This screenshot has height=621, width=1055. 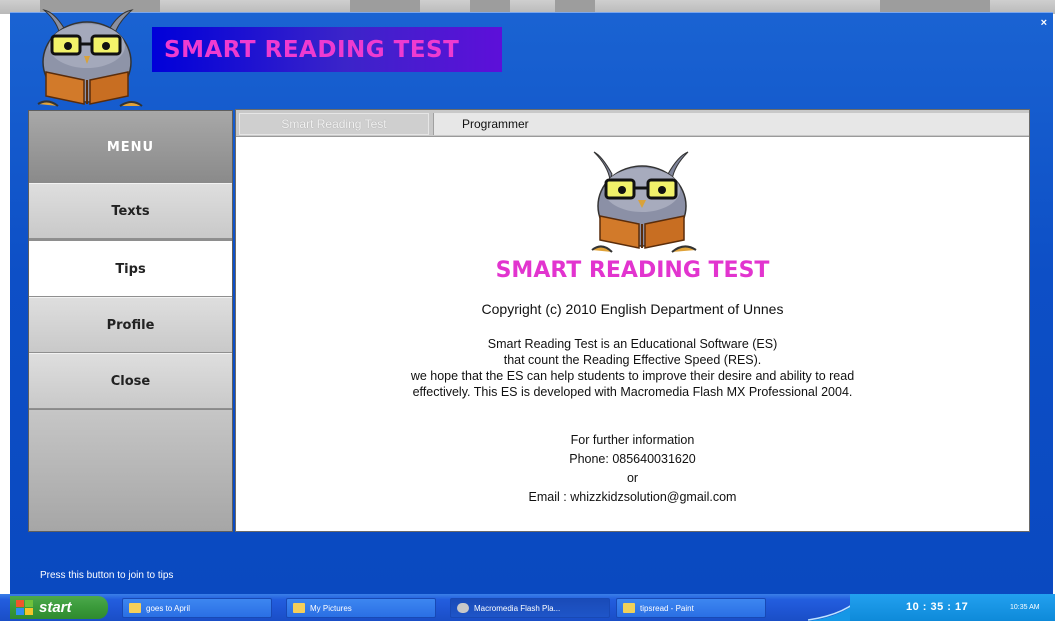 What do you see at coordinates (90, 58) in the screenshot?
I see `owl-logo-icon` at bounding box center [90, 58].